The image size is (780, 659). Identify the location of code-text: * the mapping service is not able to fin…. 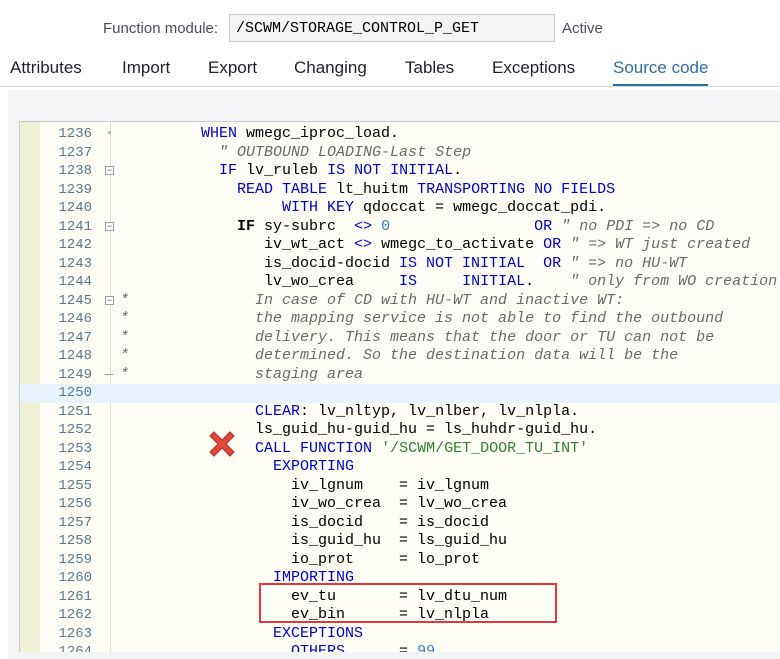
(421, 319).